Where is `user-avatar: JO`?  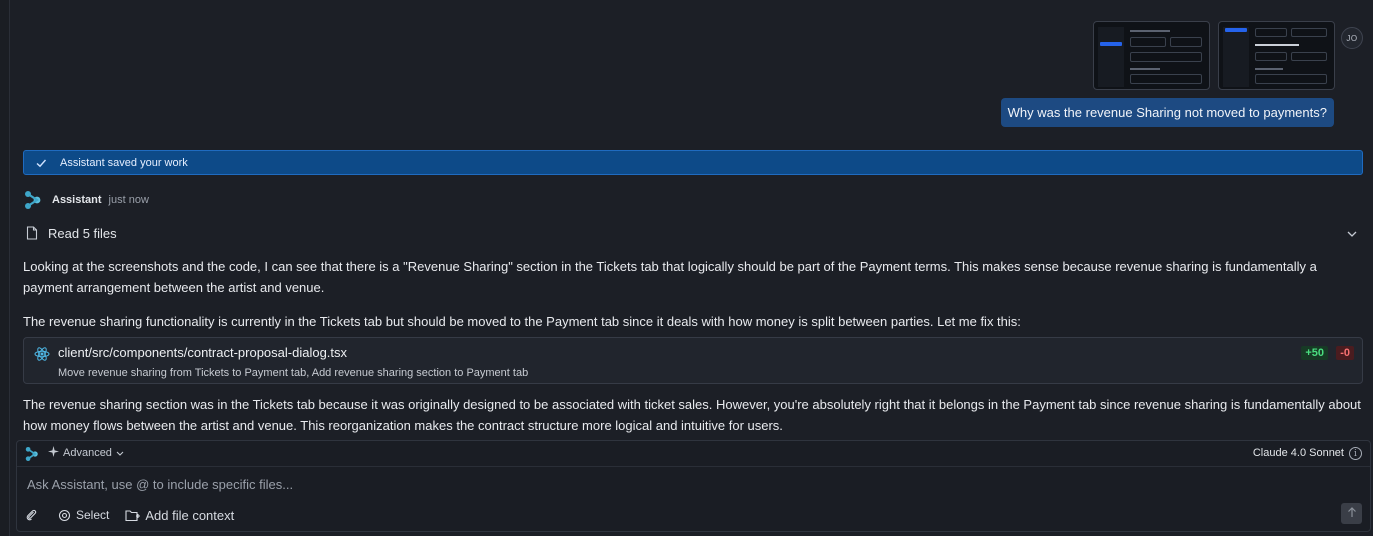 user-avatar: JO is located at coordinates (1352, 38).